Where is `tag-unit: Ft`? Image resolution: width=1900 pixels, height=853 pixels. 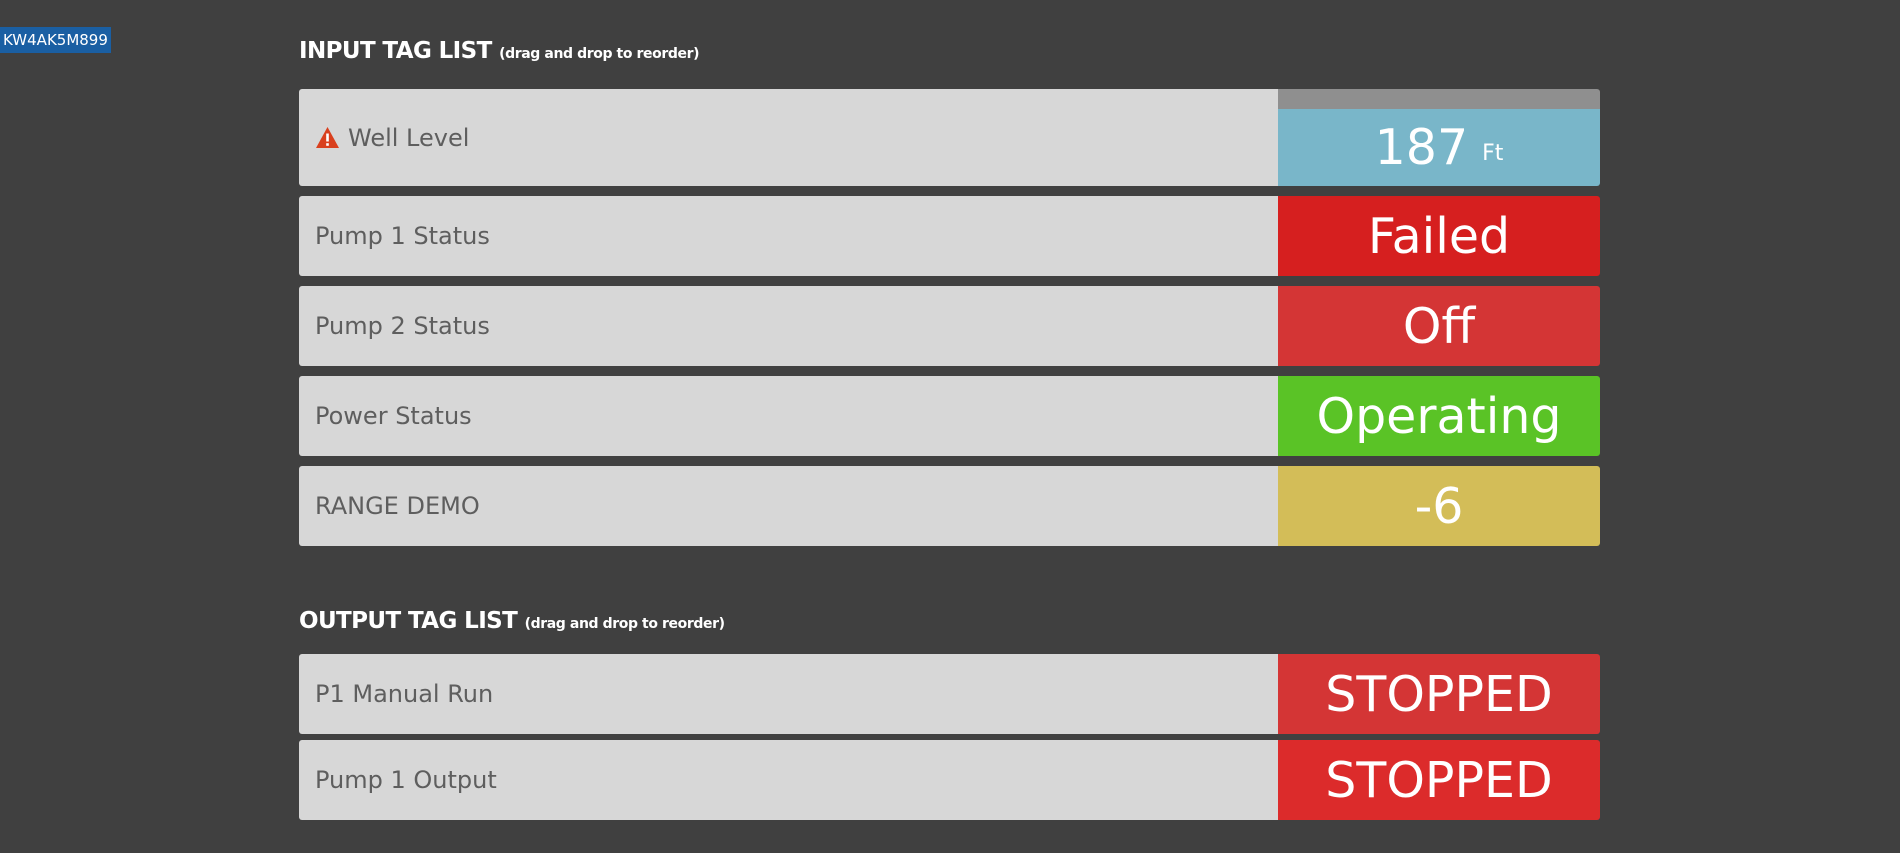
tag-unit: Ft is located at coordinates (1493, 153).